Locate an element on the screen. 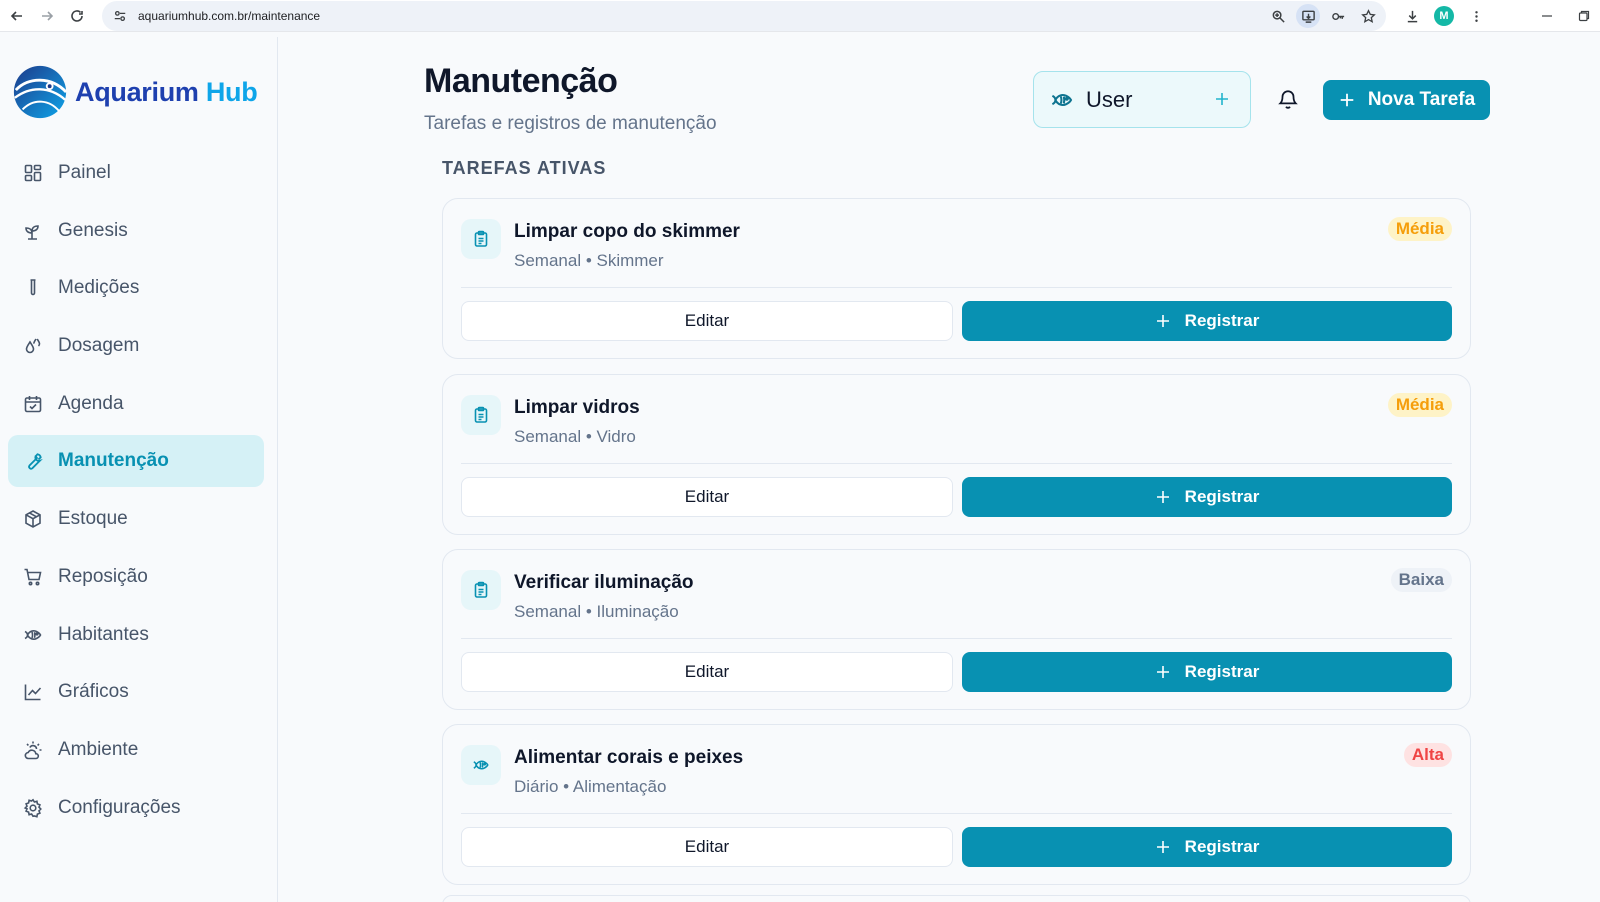 Image resolution: width=1600 pixels, height=902 pixels. sidebar-item-agenda: Agenda is located at coordinates (136, 404).